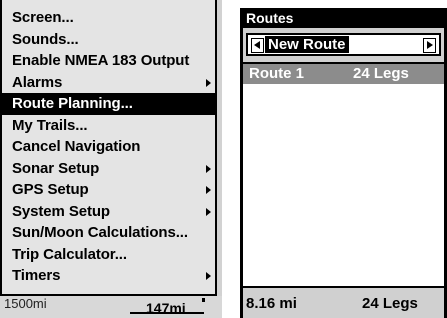  What do you see at coordinates (429, 45) in the screenshot?
I see `arrow-right-icon` at bounding box center [429, 45].